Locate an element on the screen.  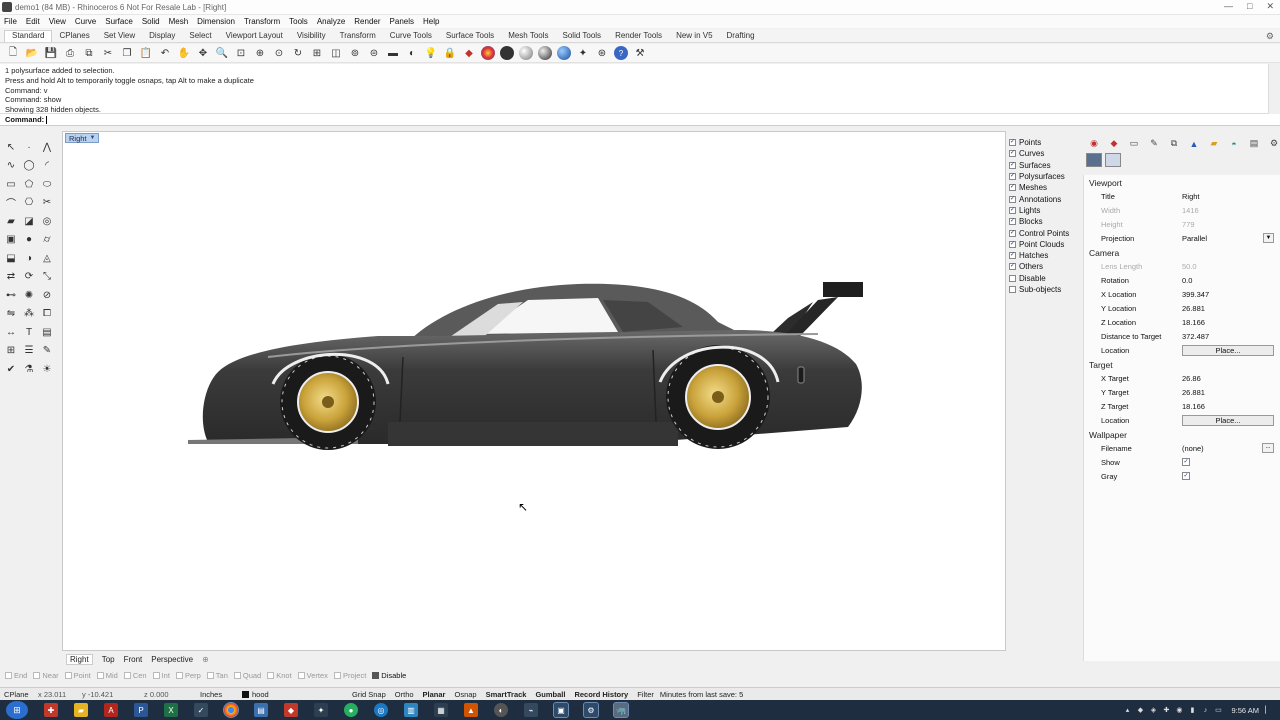
light-bulb-icon: 💡 is located at coordinates (431, 53).